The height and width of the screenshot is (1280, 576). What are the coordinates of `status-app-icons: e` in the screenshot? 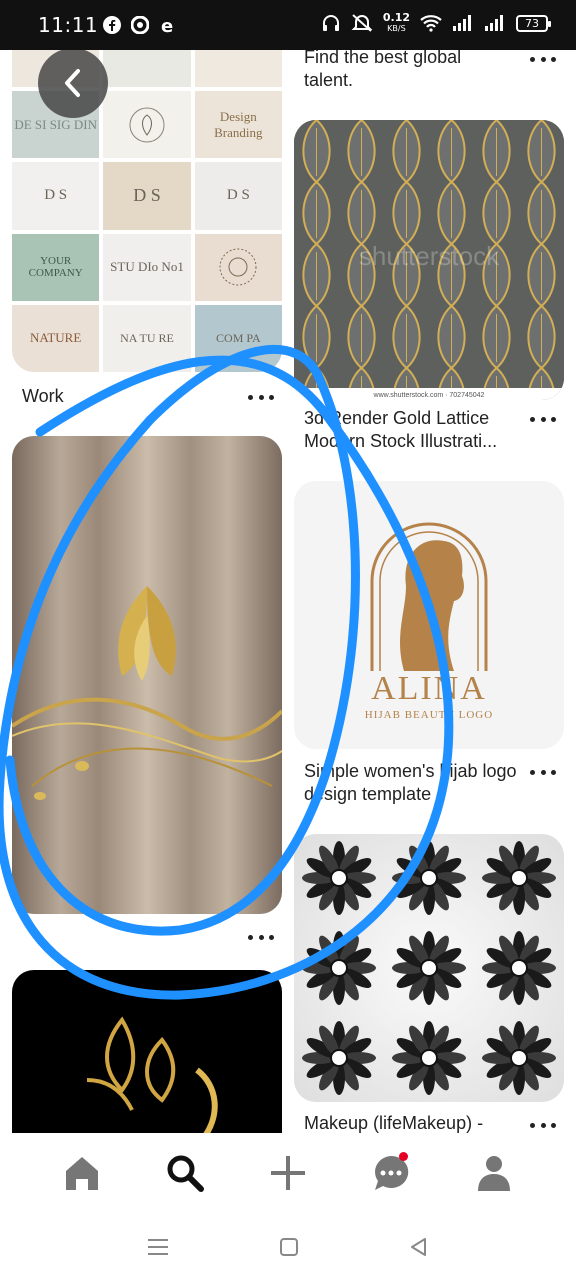 It's located at (140, 25).